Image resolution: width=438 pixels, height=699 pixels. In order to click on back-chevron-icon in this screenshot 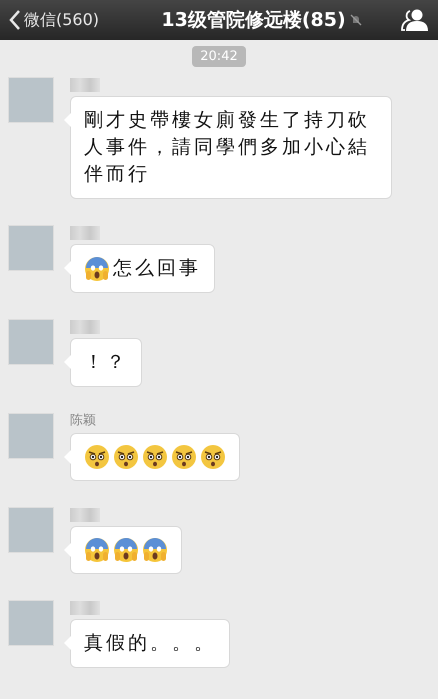, I will do `click(15, 20)`.